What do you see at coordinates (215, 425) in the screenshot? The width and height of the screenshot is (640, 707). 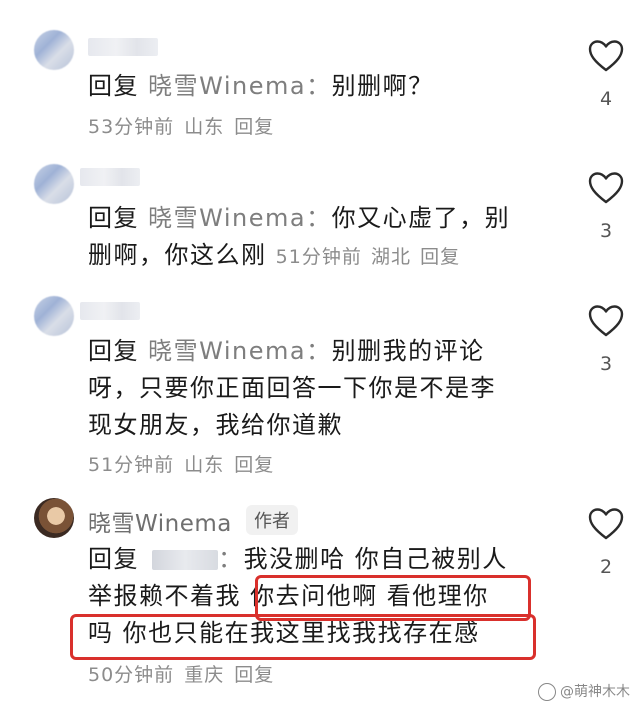 I see `comment-body-line: 现女朋友，我给你道歉` at bounding box center [215, 425].